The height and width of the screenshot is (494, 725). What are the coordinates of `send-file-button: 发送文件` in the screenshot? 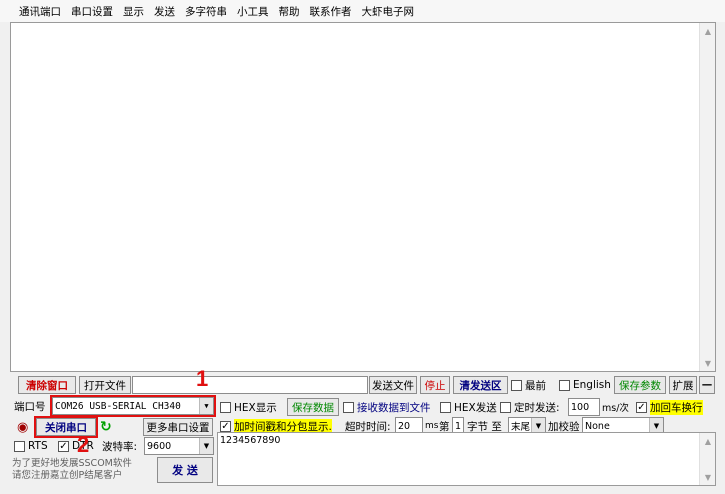 It's located at (393, 385).